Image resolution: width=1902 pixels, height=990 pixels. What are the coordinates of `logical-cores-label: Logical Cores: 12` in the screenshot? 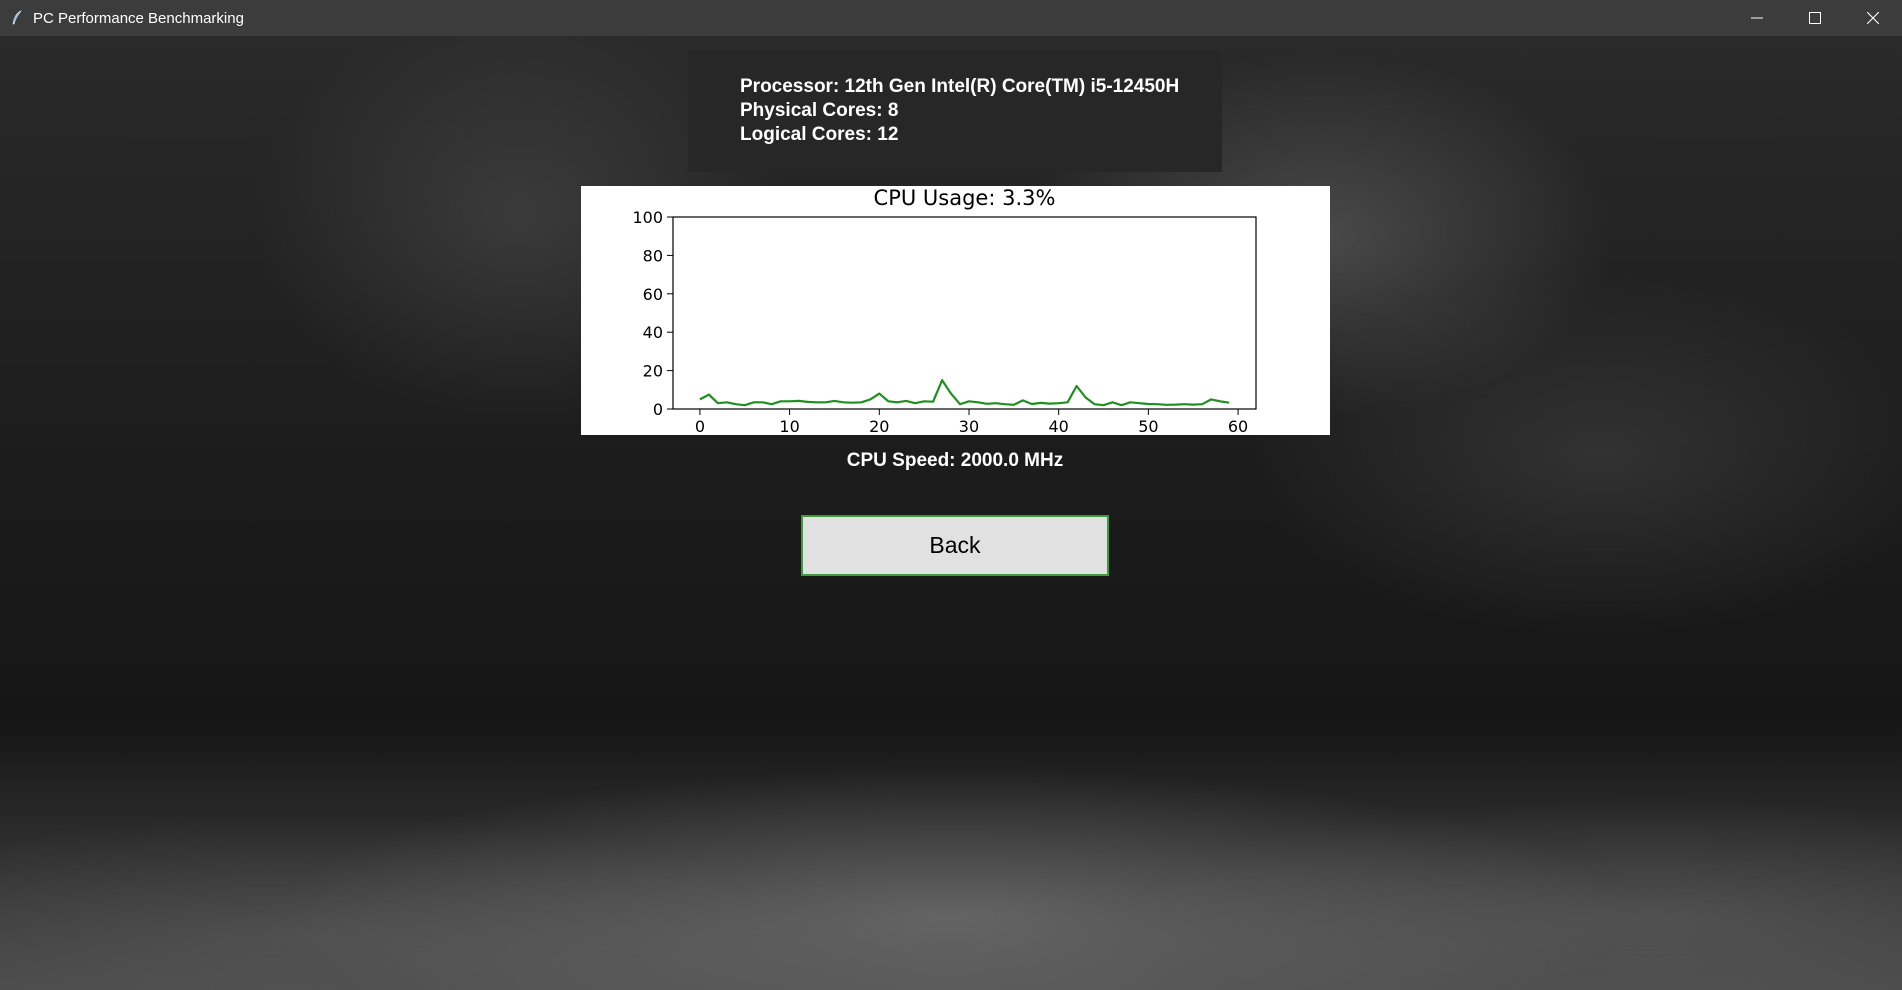 It's located at (819, 134).